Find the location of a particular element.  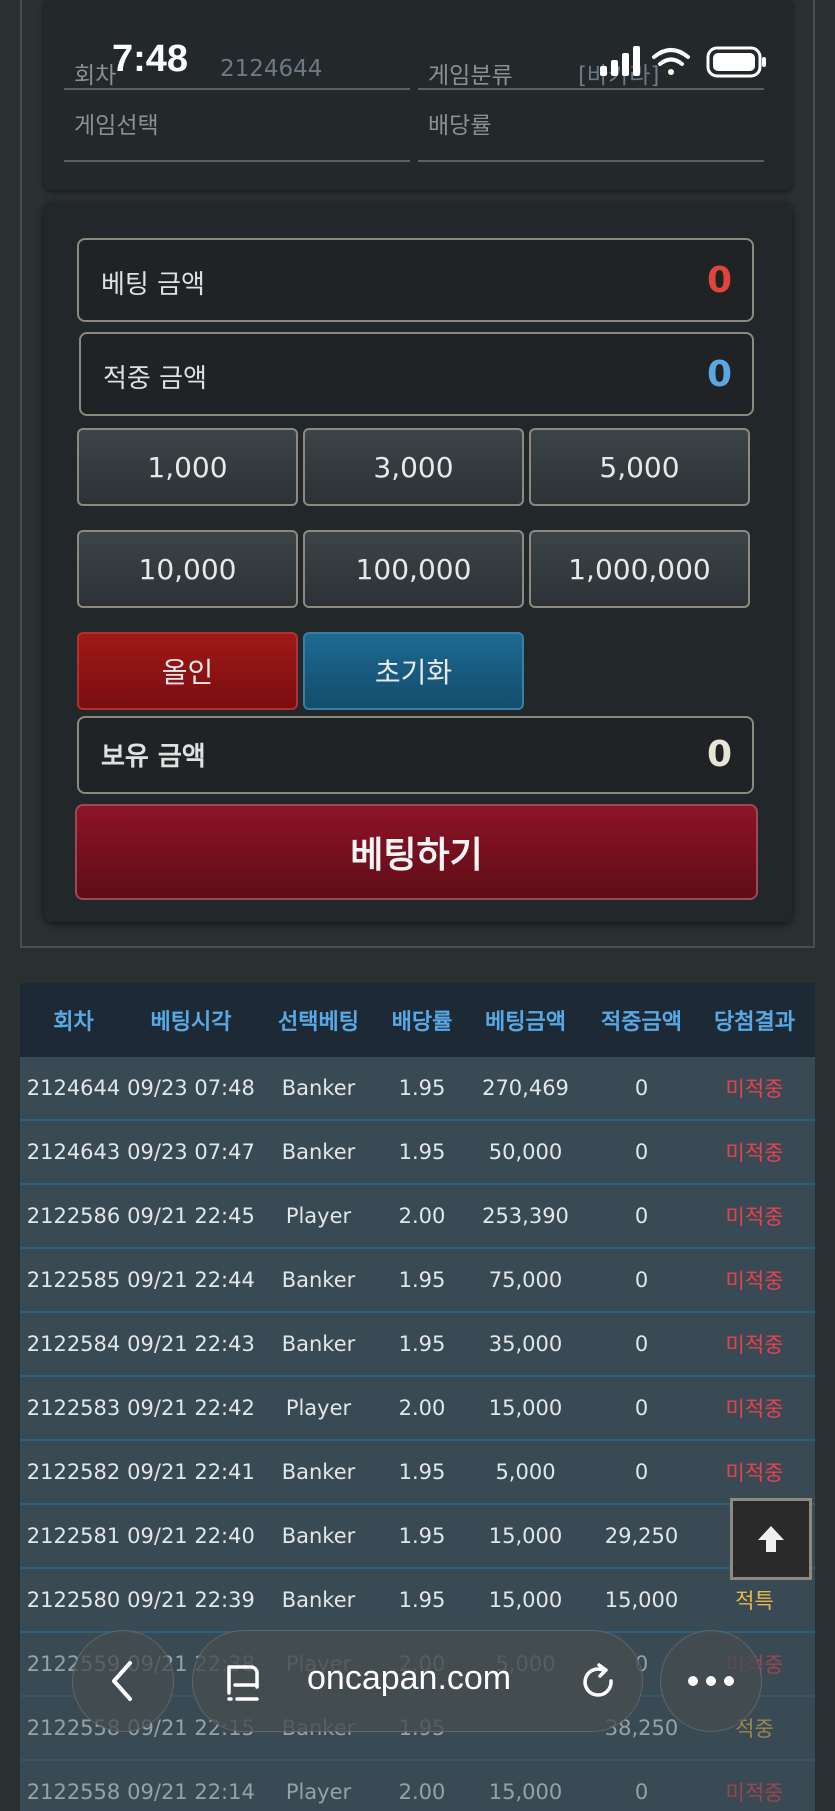

game-select-cell: 게임선택 is located at coordinates (237, 126).